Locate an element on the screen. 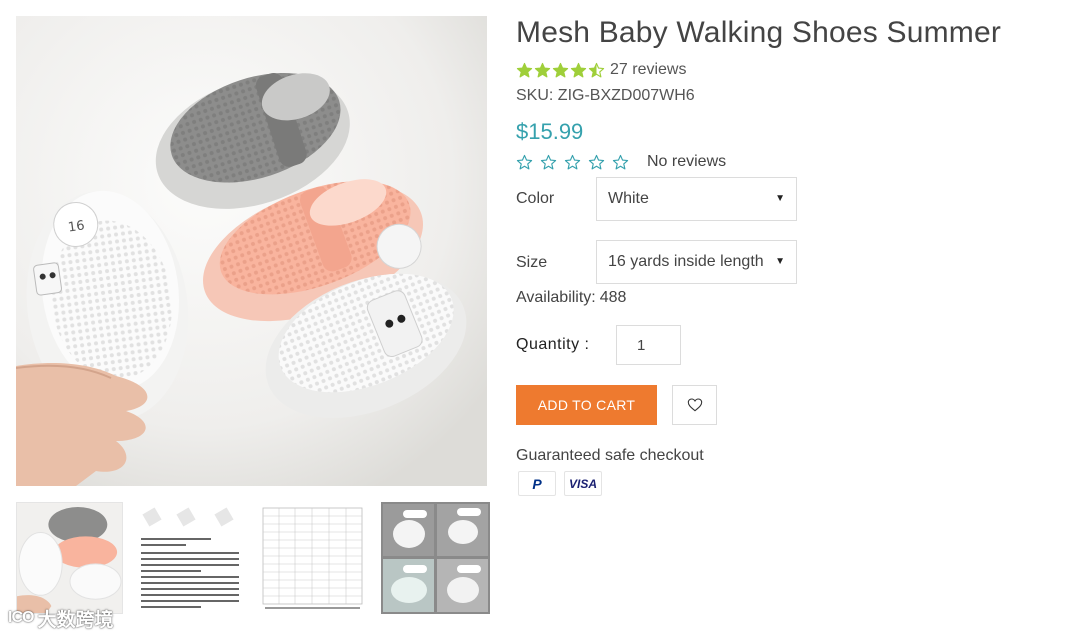 The image size is (1080, 637). size-label: Size is located at coordinates (532, 262).